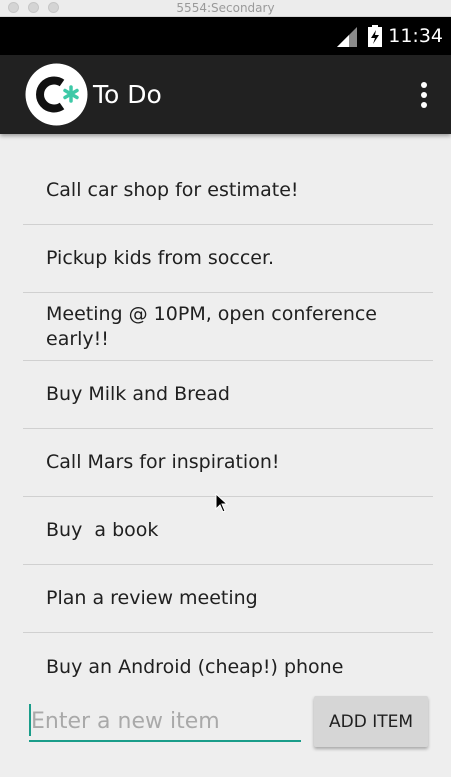 The width and height of the screenshot is (451, 777). What do you see at coordinates (228, 259) in the screenshot?
I see `list-item: Pickup kids from soccer.` at bounding box center [228, 259].